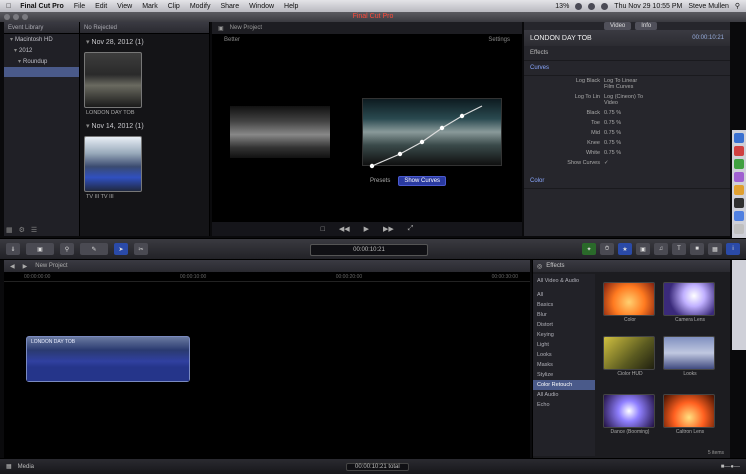 Image resolution: width=746 pixels, height=474 pixels. I want to click on param-row: Black 0.75 %, so click(627, 113).